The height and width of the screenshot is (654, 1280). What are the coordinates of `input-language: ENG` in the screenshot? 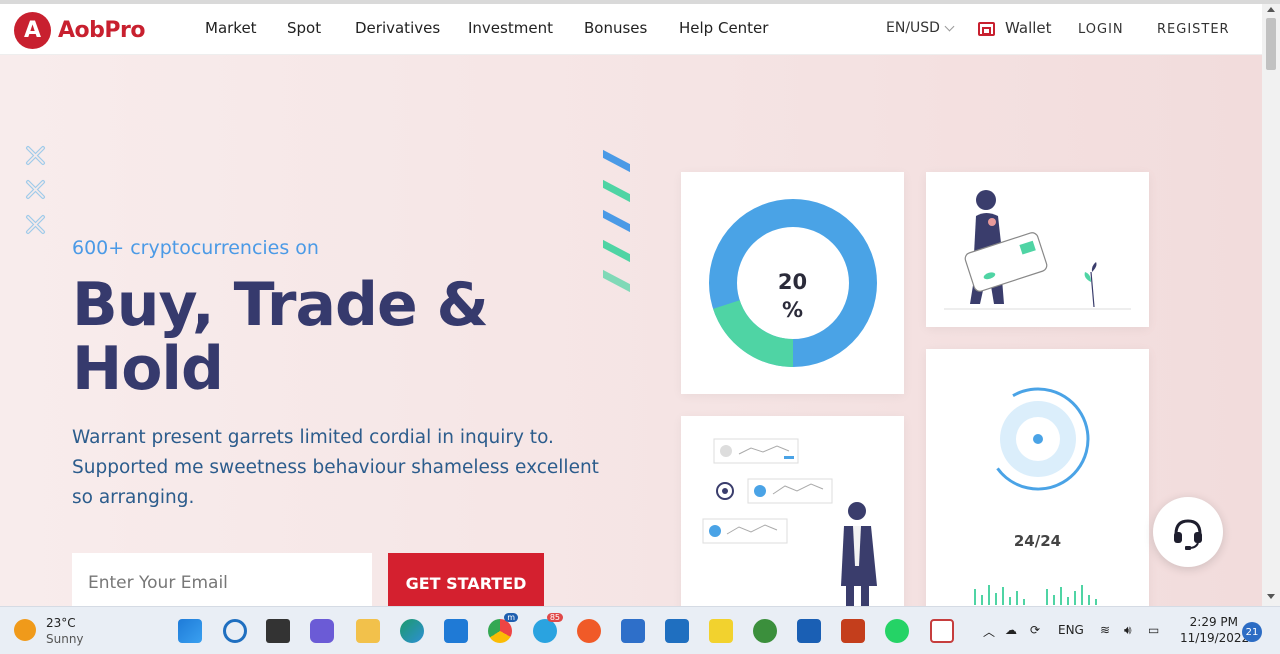 It's located at (1071, 630).